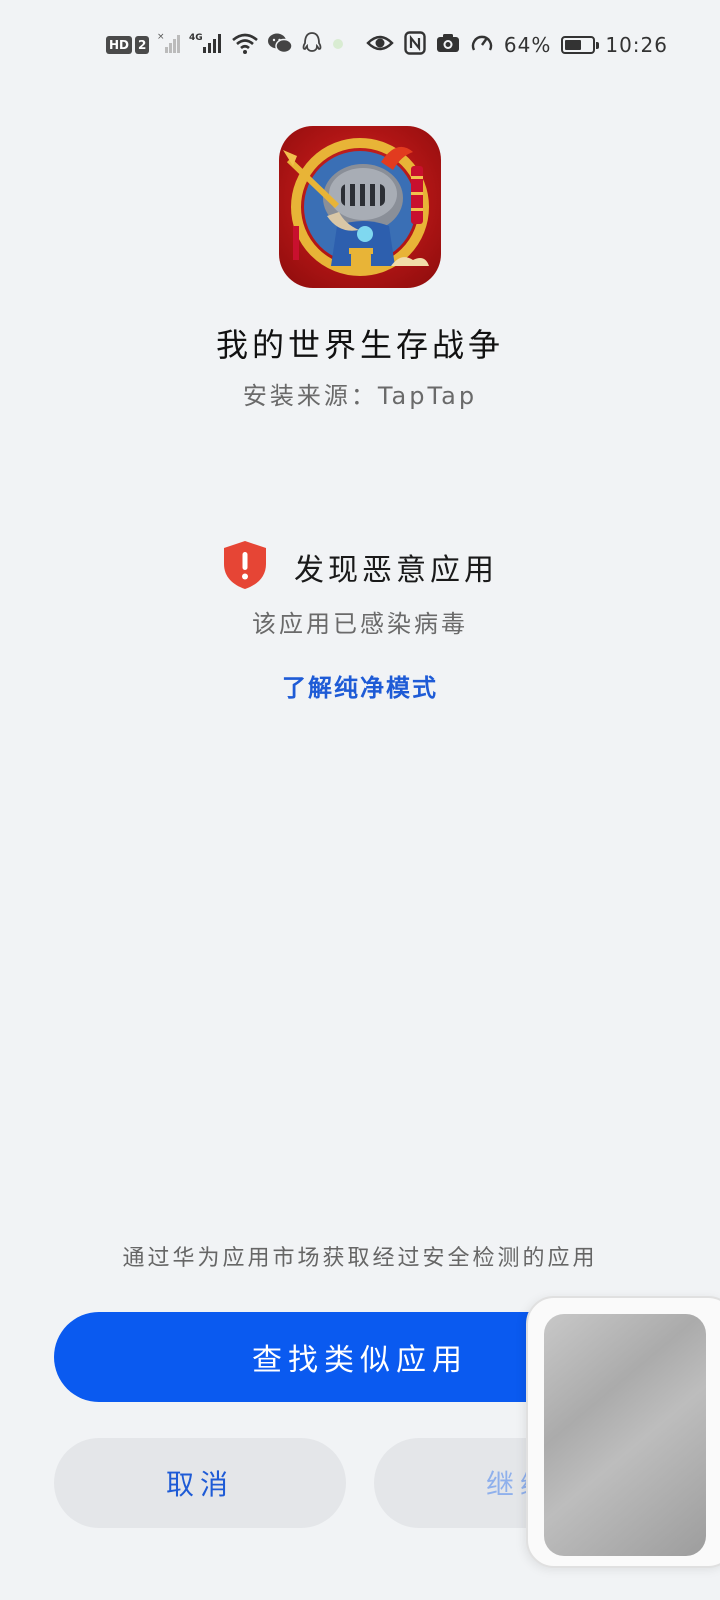 The width and height of the screenshot is (720, 1600). What do you see at coordinates (573, 45) in the screenshot?
I see `battery-fill` at bounding box center [573, 45].